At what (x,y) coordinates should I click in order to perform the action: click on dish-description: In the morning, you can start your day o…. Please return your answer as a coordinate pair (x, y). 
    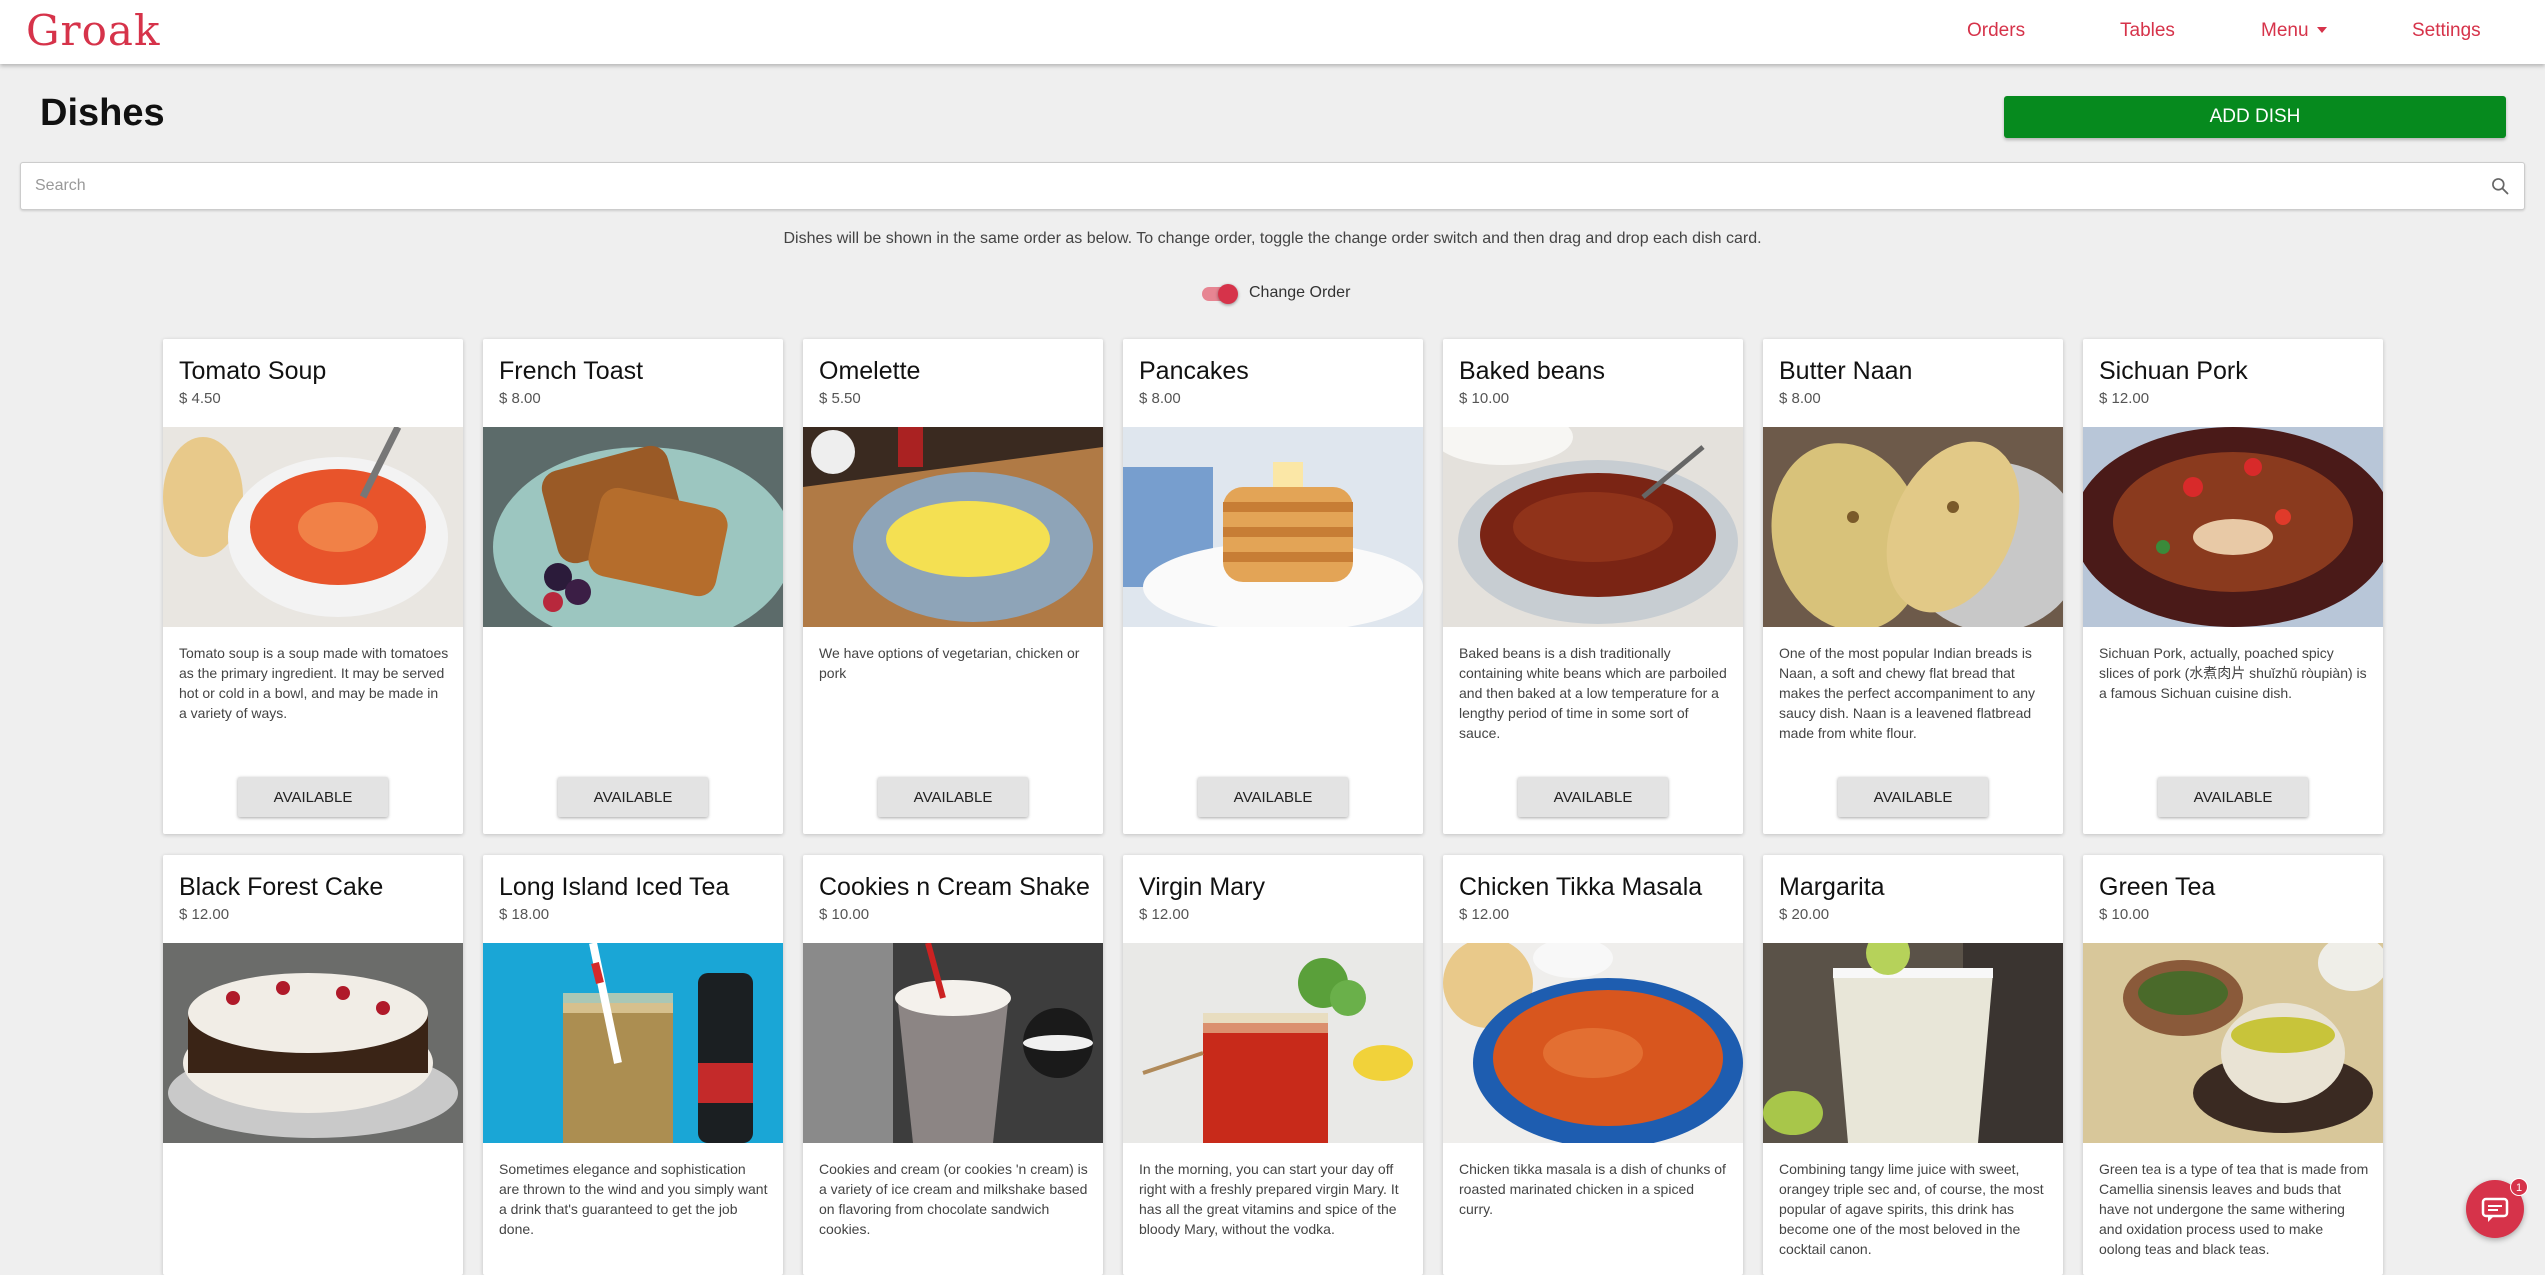
    Looking at the image, I should click on (1269, 1199).